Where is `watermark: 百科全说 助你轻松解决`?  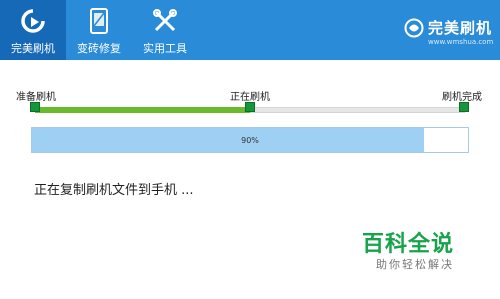
watermark: 百科全说 助你轻松解决 is located at coordinates (417, 252).